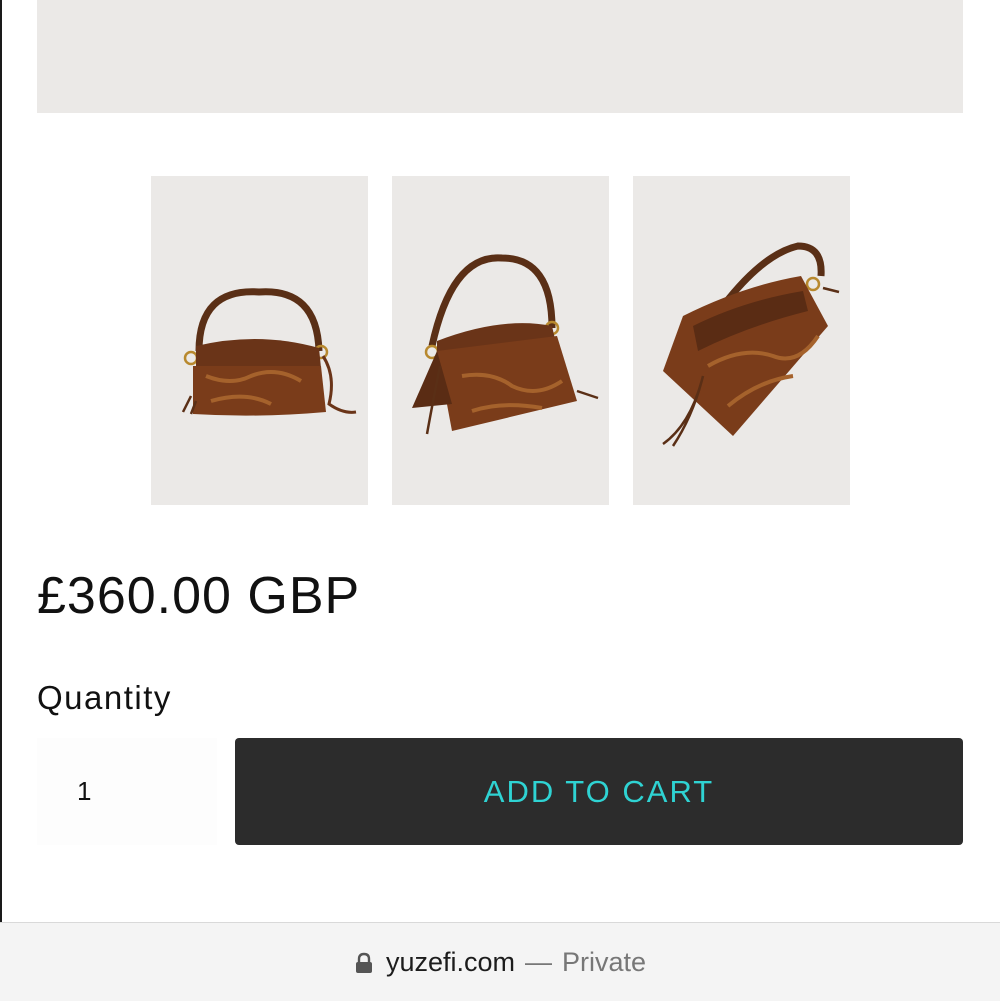 This screenshot has width=1000, height=1001. Describe the element at coordinates (1, 500) in the screenshot. I see `left-edge-divider` at that location.